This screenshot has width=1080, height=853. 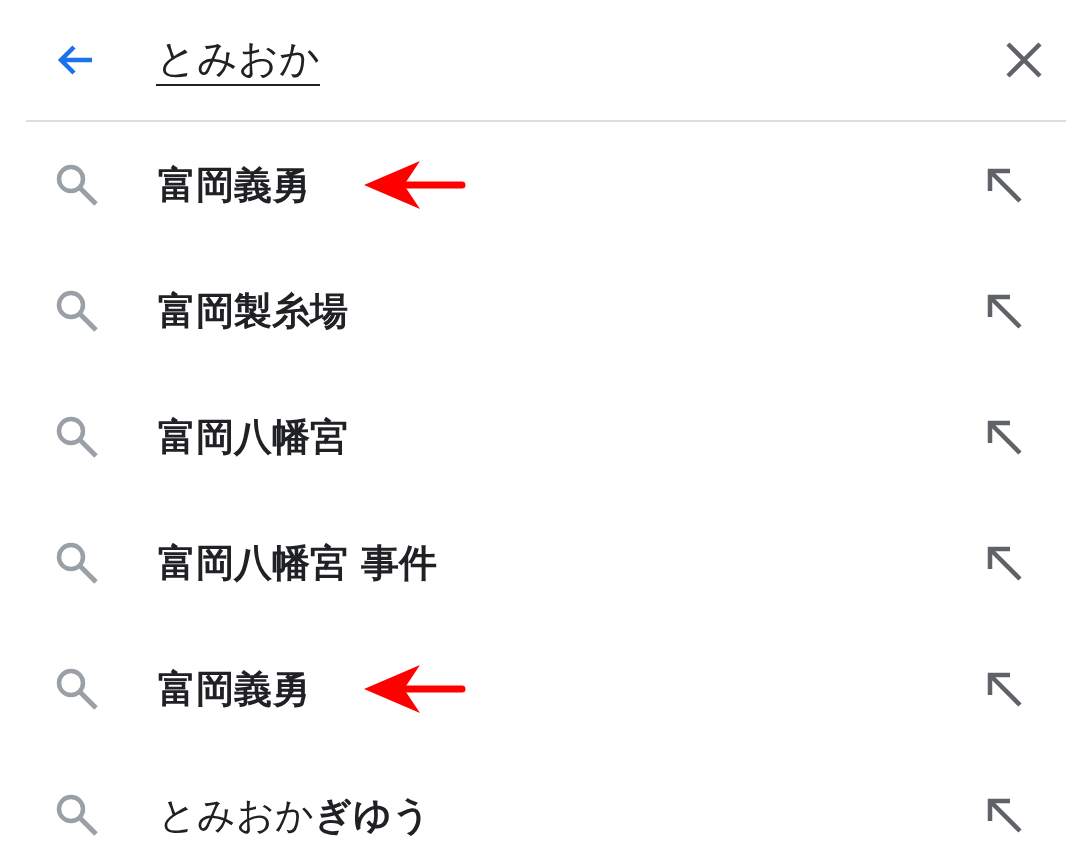 I want to click on suggestion-text: 富岡八幡宮 事件, so click(x=298, y=563).